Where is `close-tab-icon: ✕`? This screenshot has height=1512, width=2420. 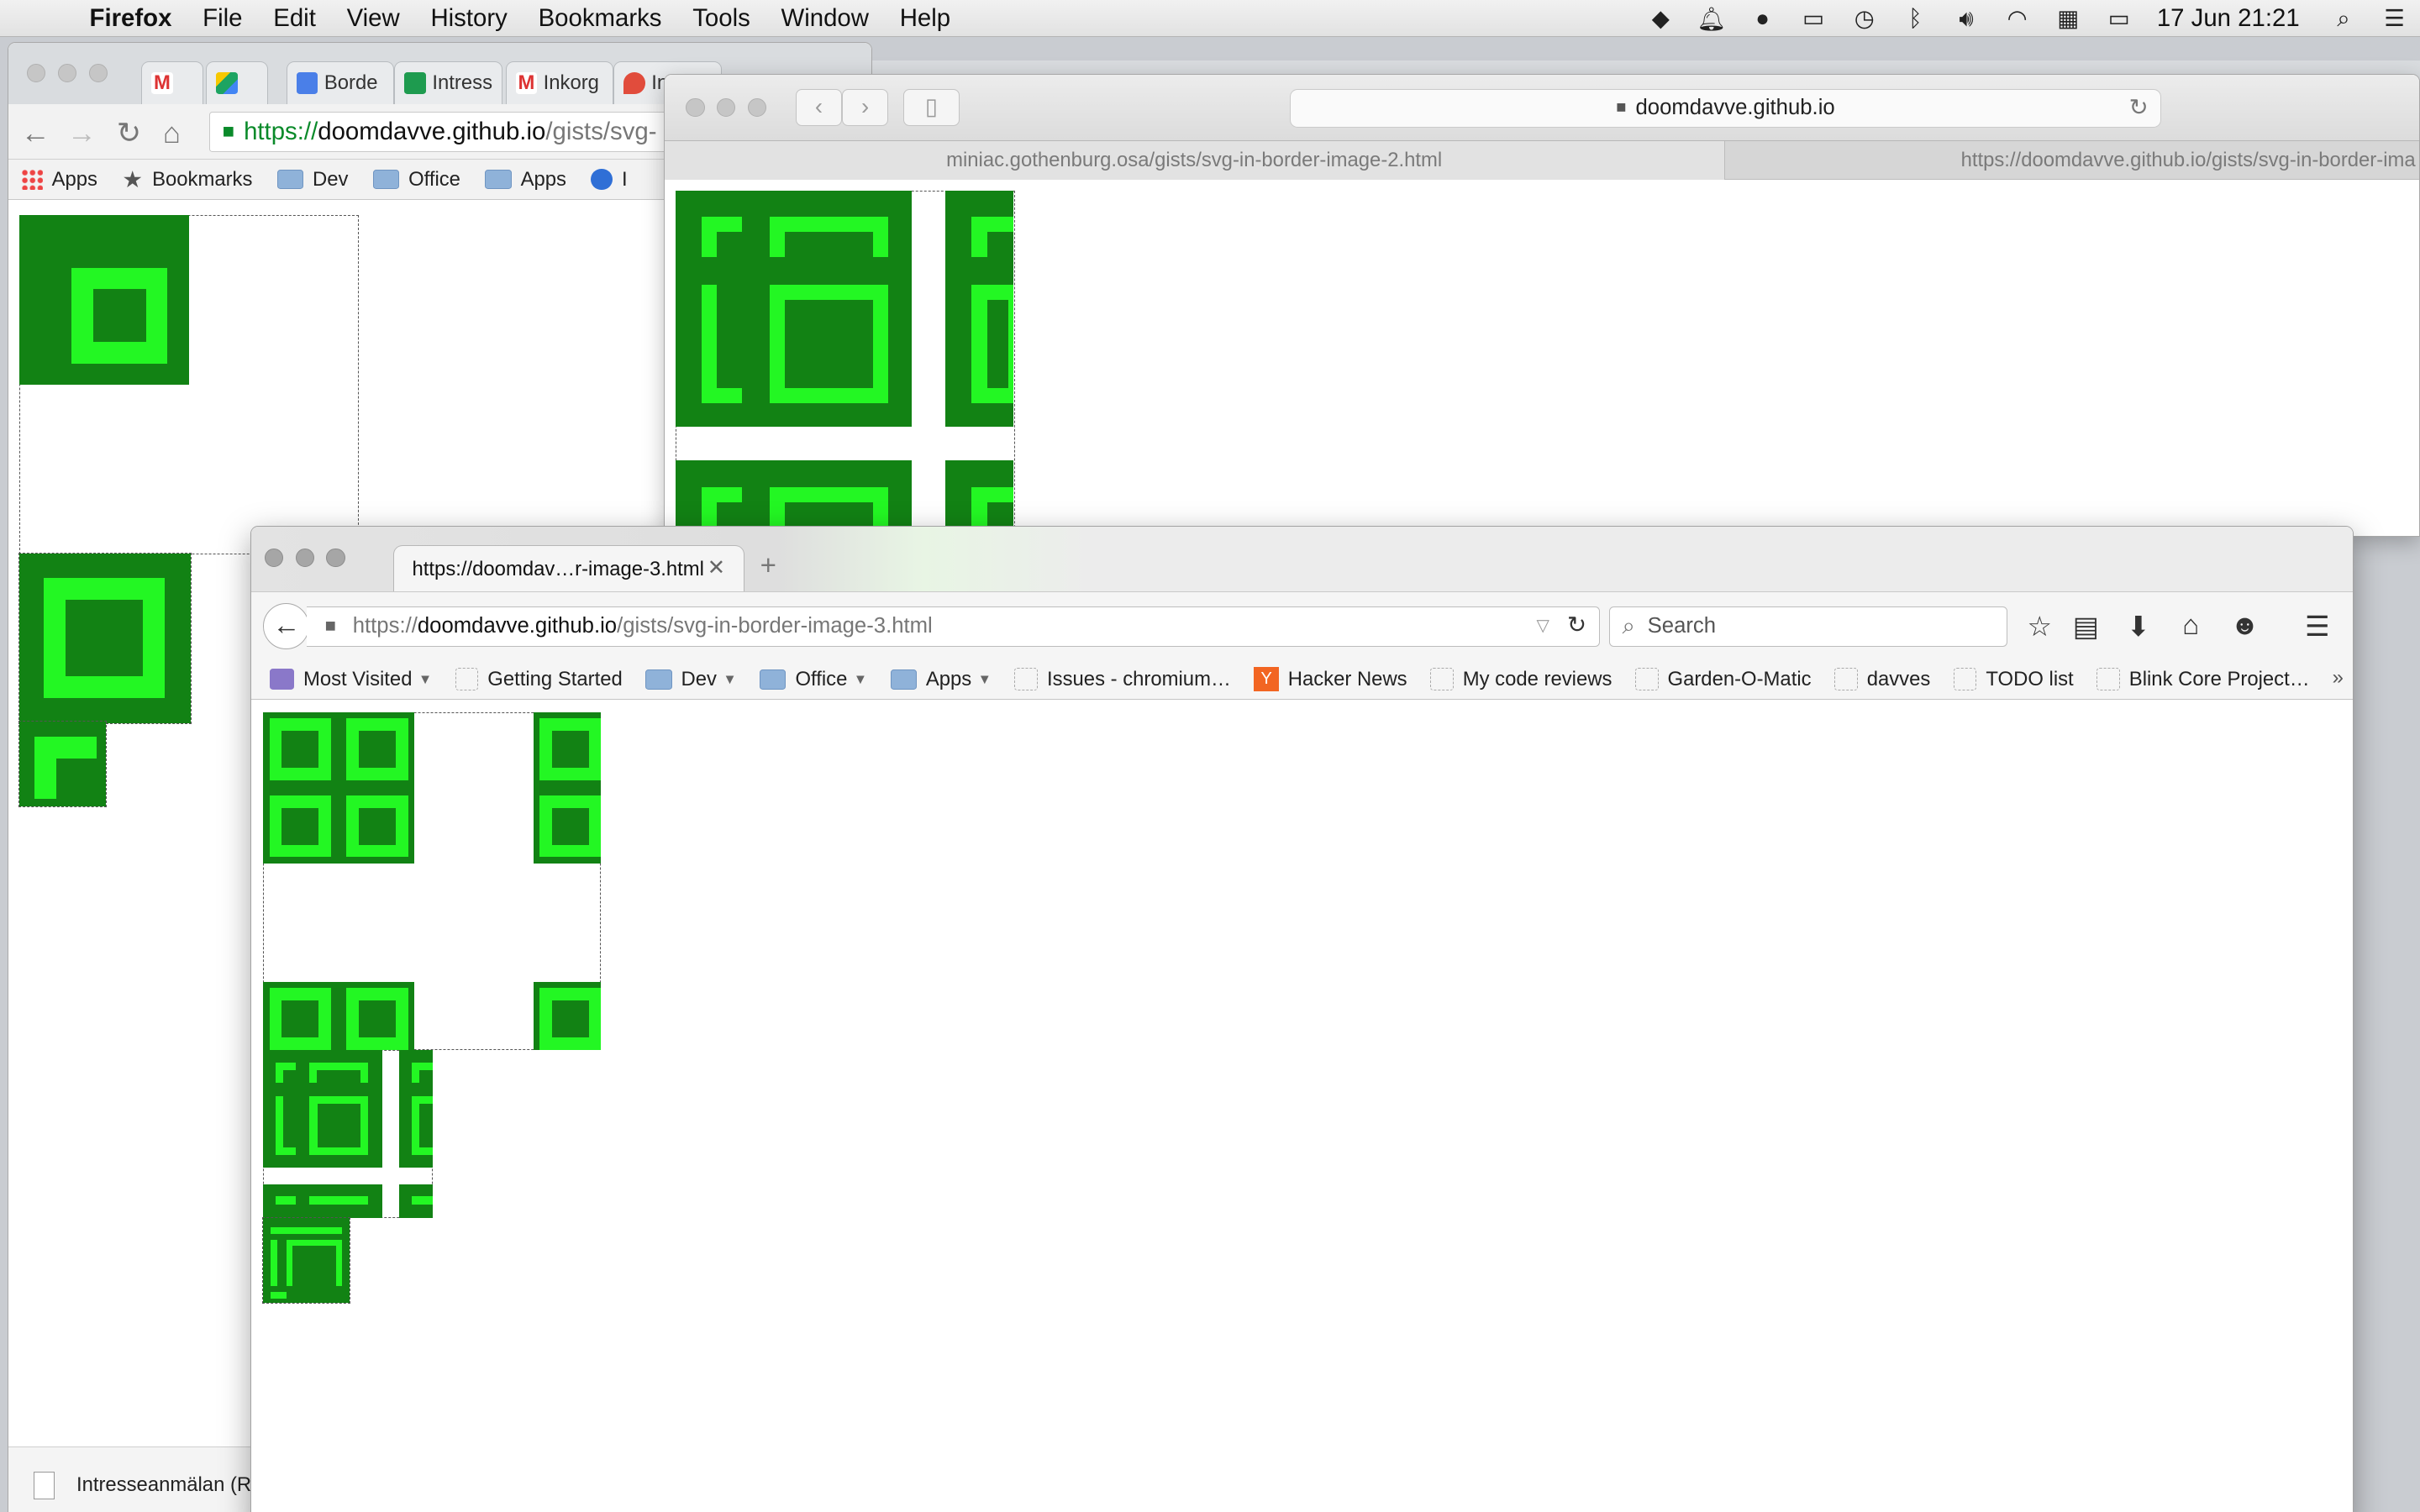
close-tab-icon: ✕ is located at coordinates (717, 567).